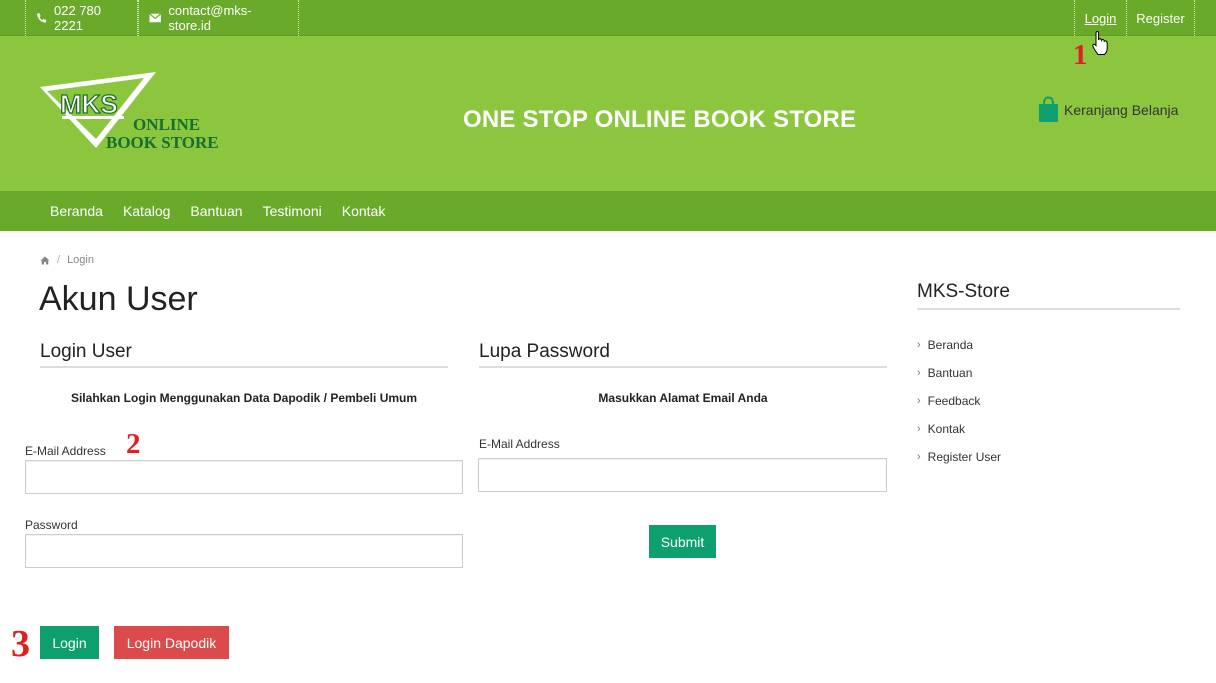  I want to click on login-panel-title: Login User, so click(86, 351).